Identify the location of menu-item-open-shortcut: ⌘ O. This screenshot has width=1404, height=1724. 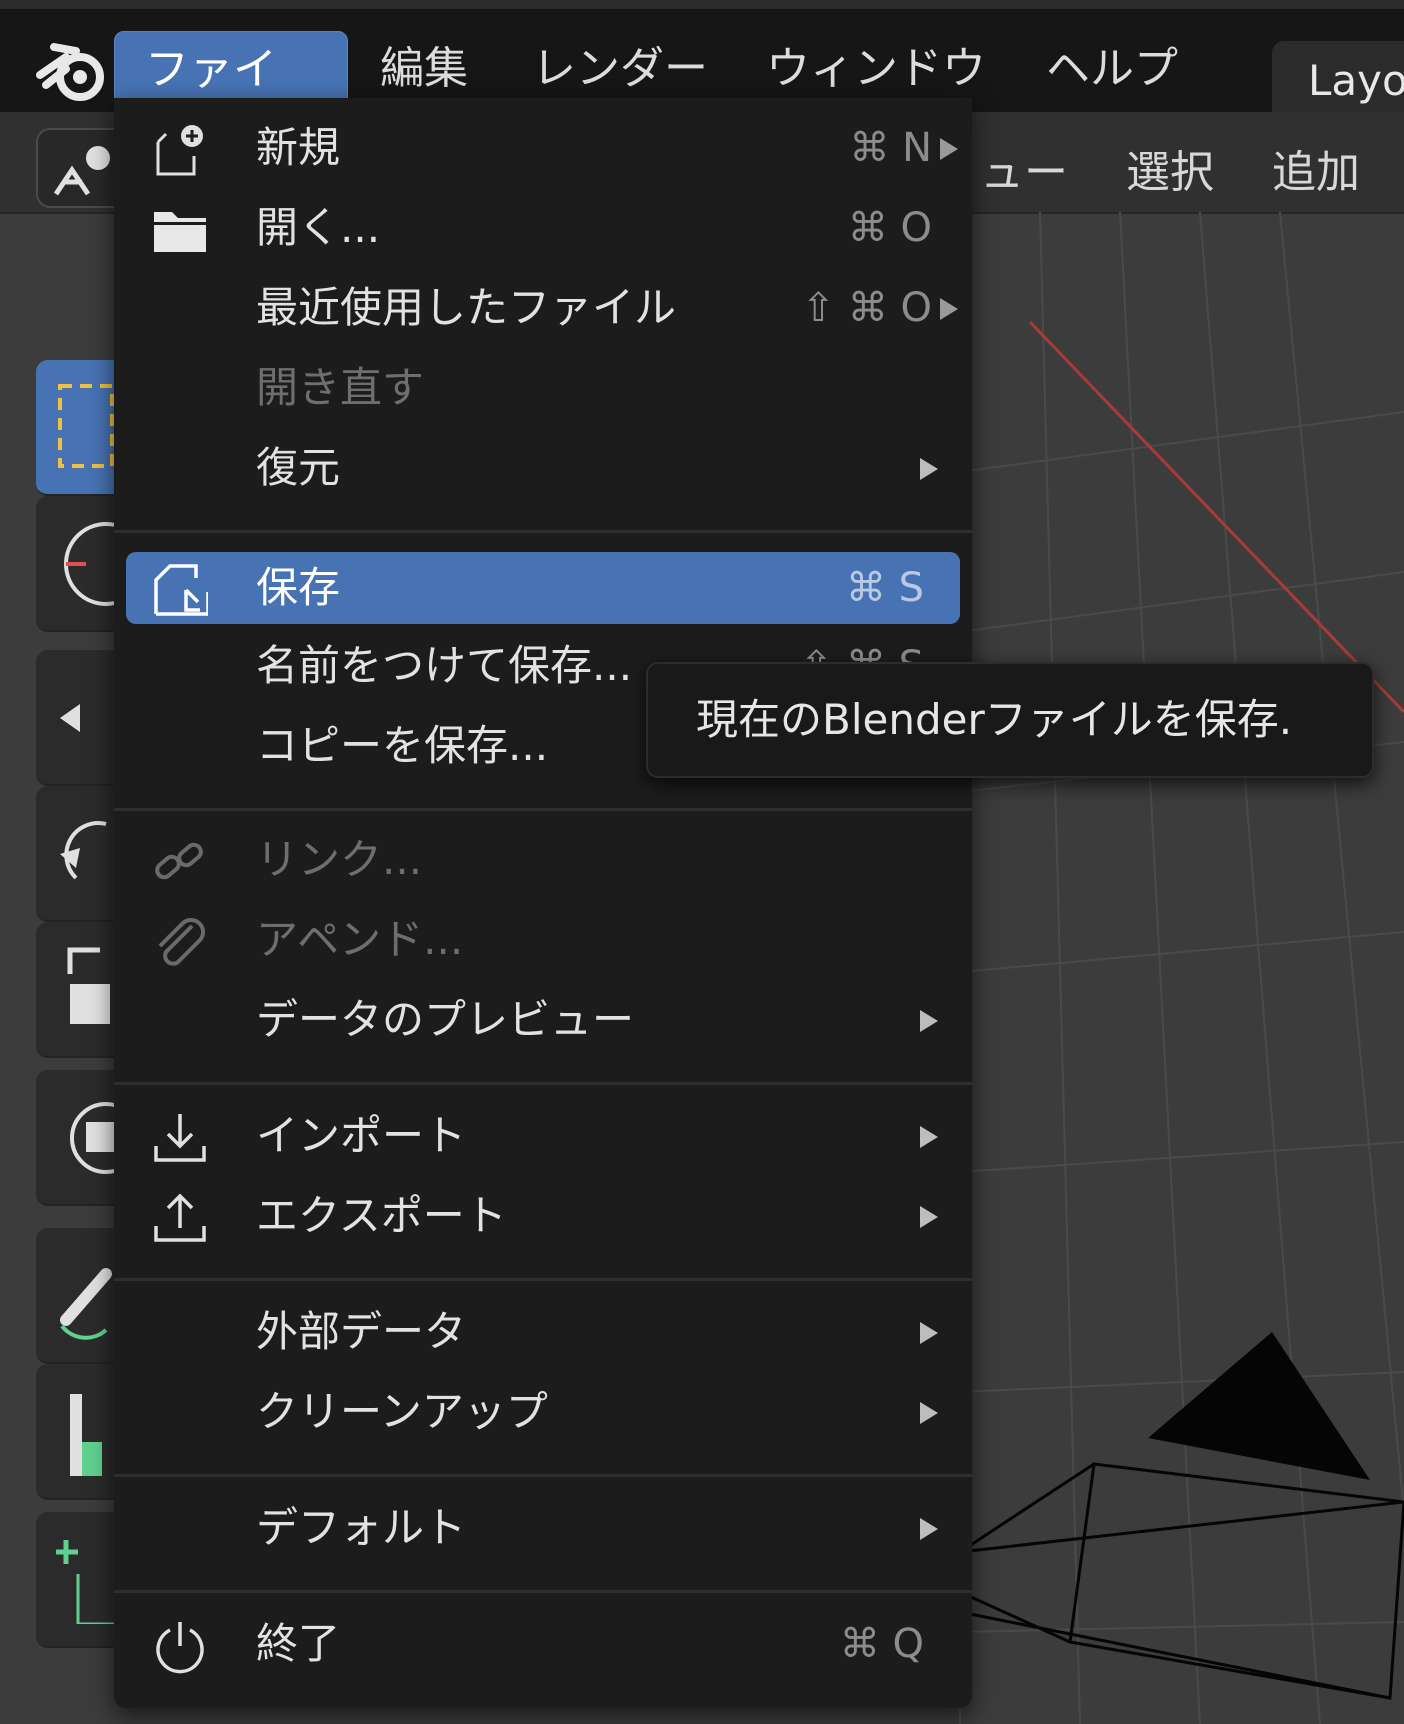
(889, 228).